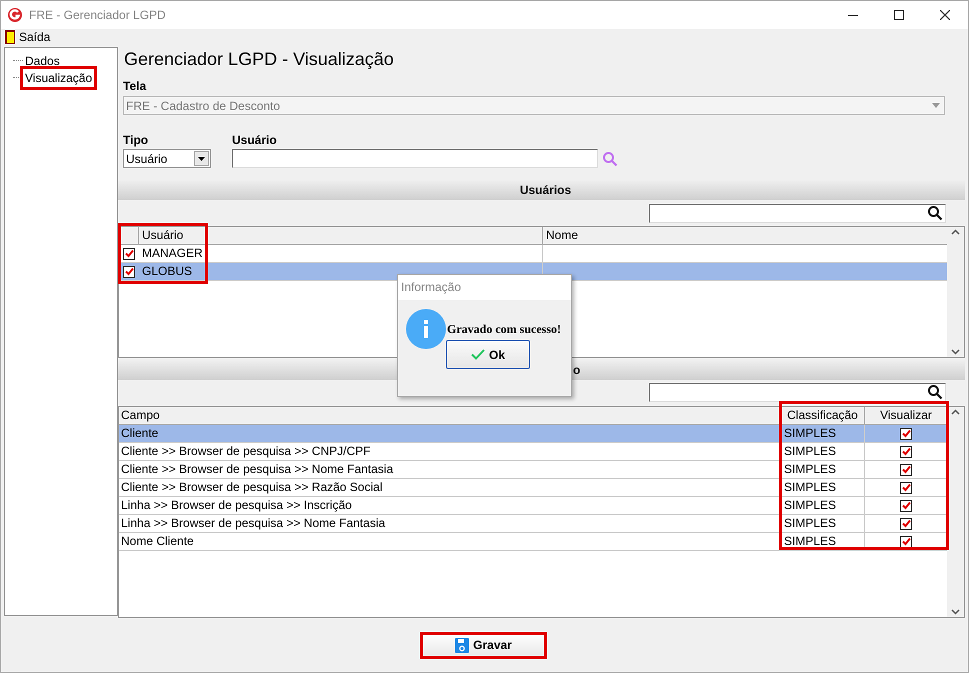  What do you see at coordinates (10, 37) in the screenshot?
I see `door-icon` at bounding box center [10, 37].